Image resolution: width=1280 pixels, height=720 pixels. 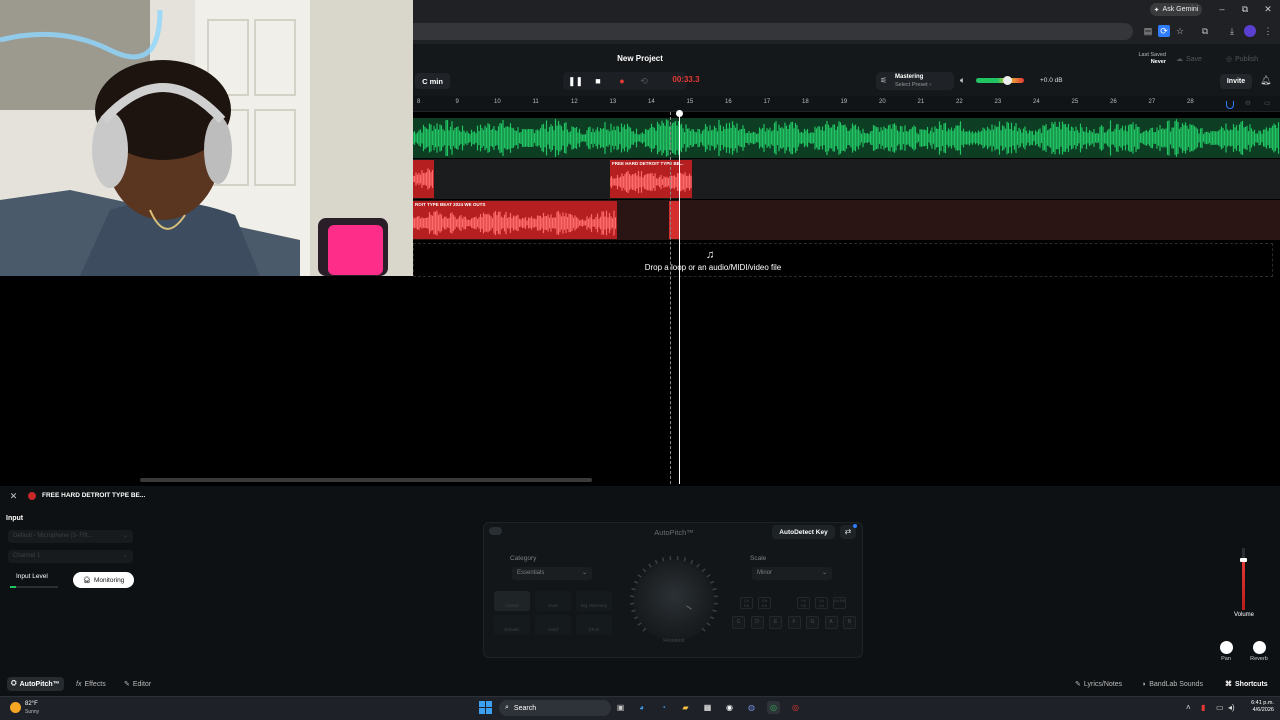 I want to click on address-bar, so click(x=773, y=31).